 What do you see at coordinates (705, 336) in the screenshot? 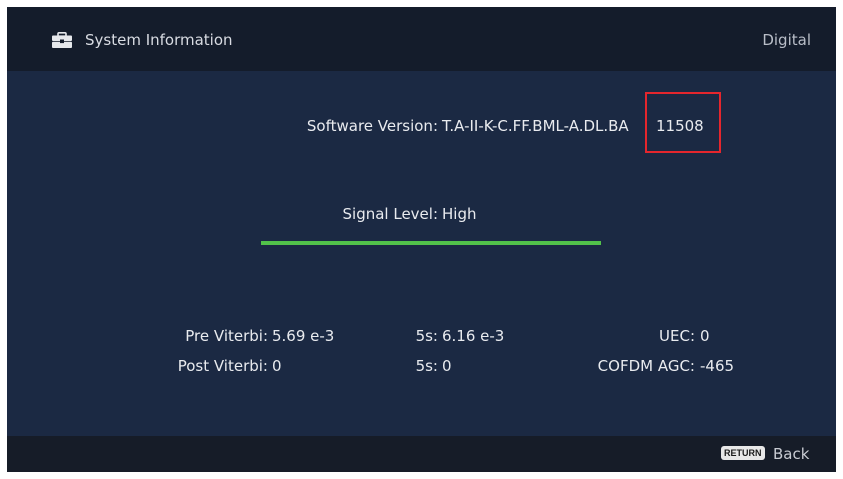
I see `uec-value: 0` at bounding box center [705, 336].